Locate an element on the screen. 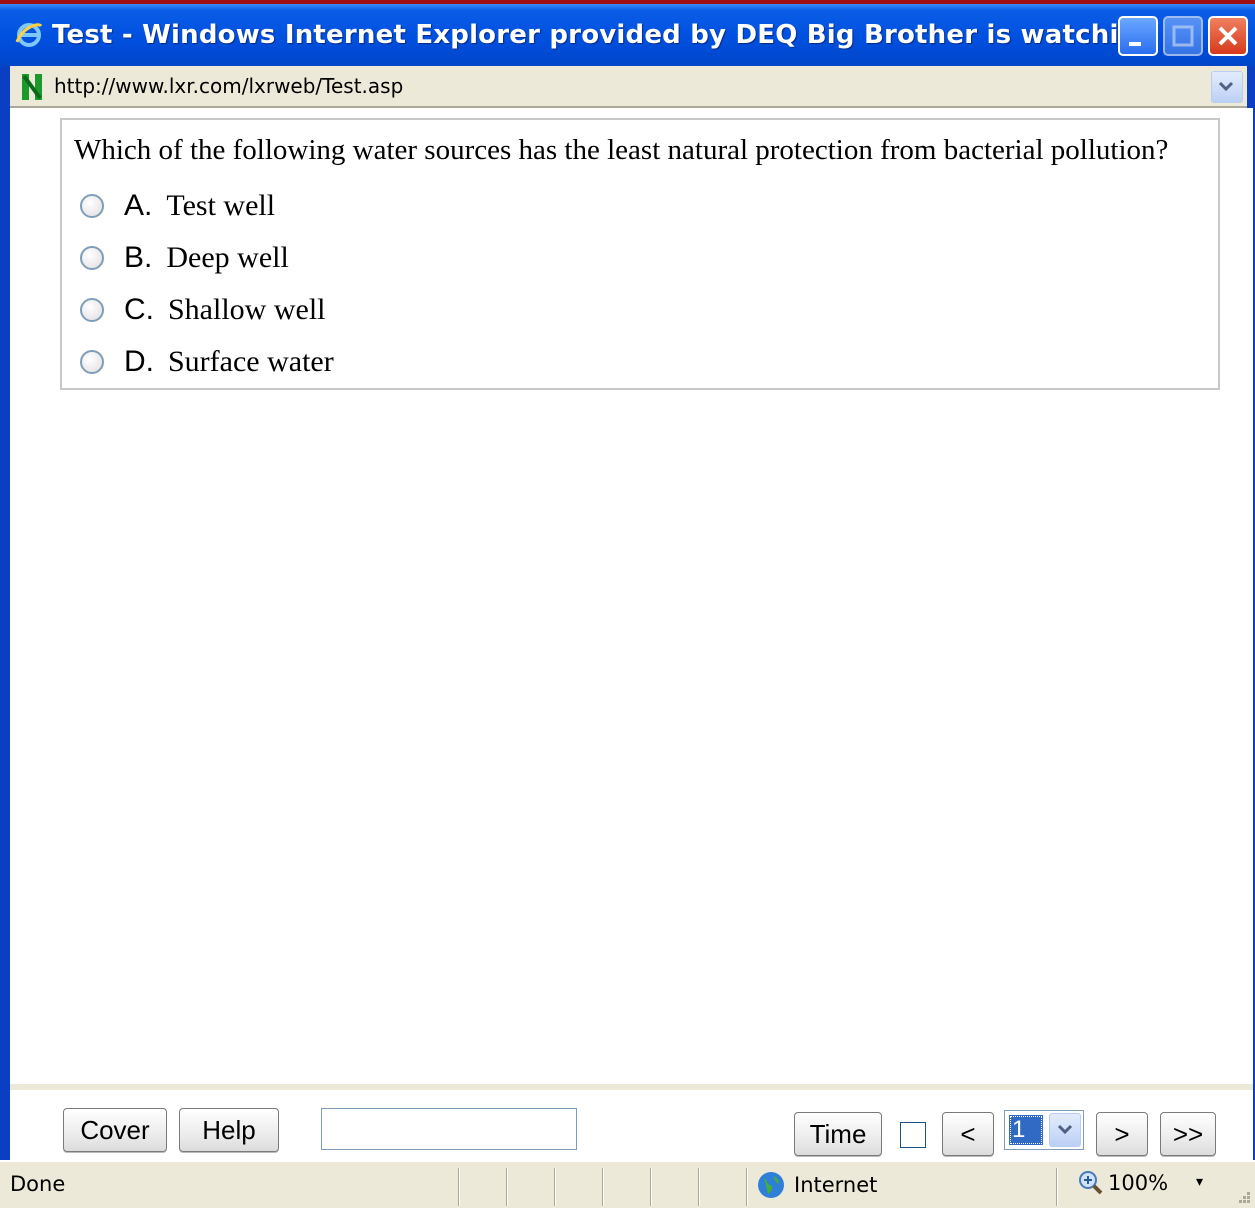 The width and height of the screenshot is (1255, 1208). option-a: A. Test well is located at coordinates (177, 206).